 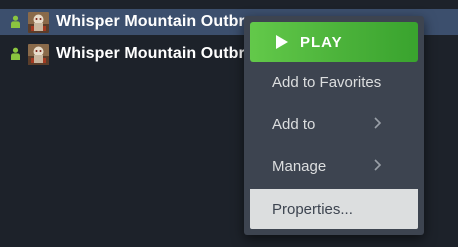 I want to click on menu-item-label: Manage, so click(x=299, y=166).